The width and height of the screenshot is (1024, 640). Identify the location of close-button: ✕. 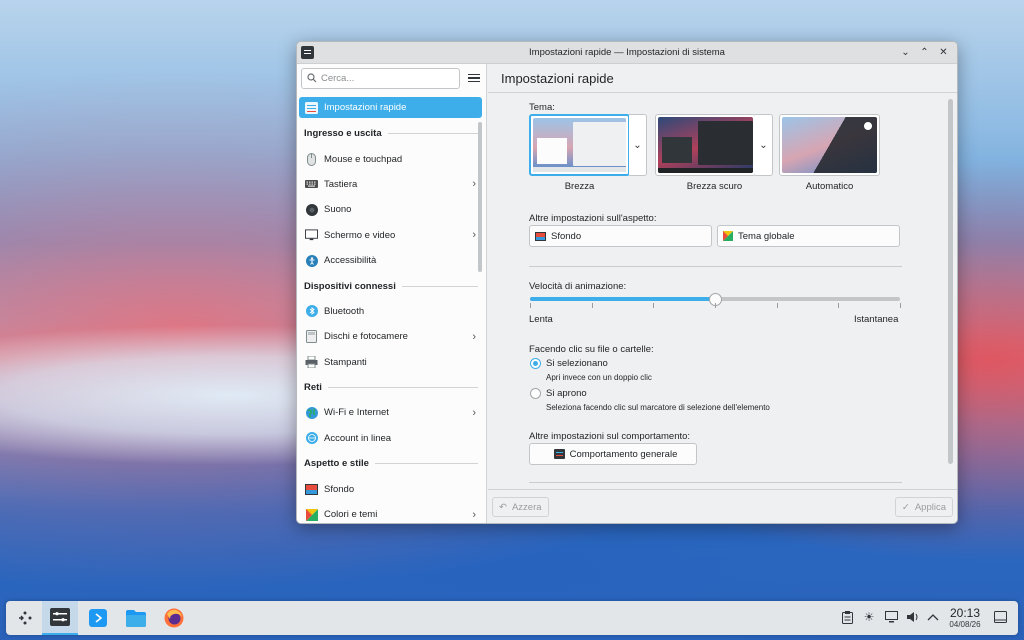
(943, 52).